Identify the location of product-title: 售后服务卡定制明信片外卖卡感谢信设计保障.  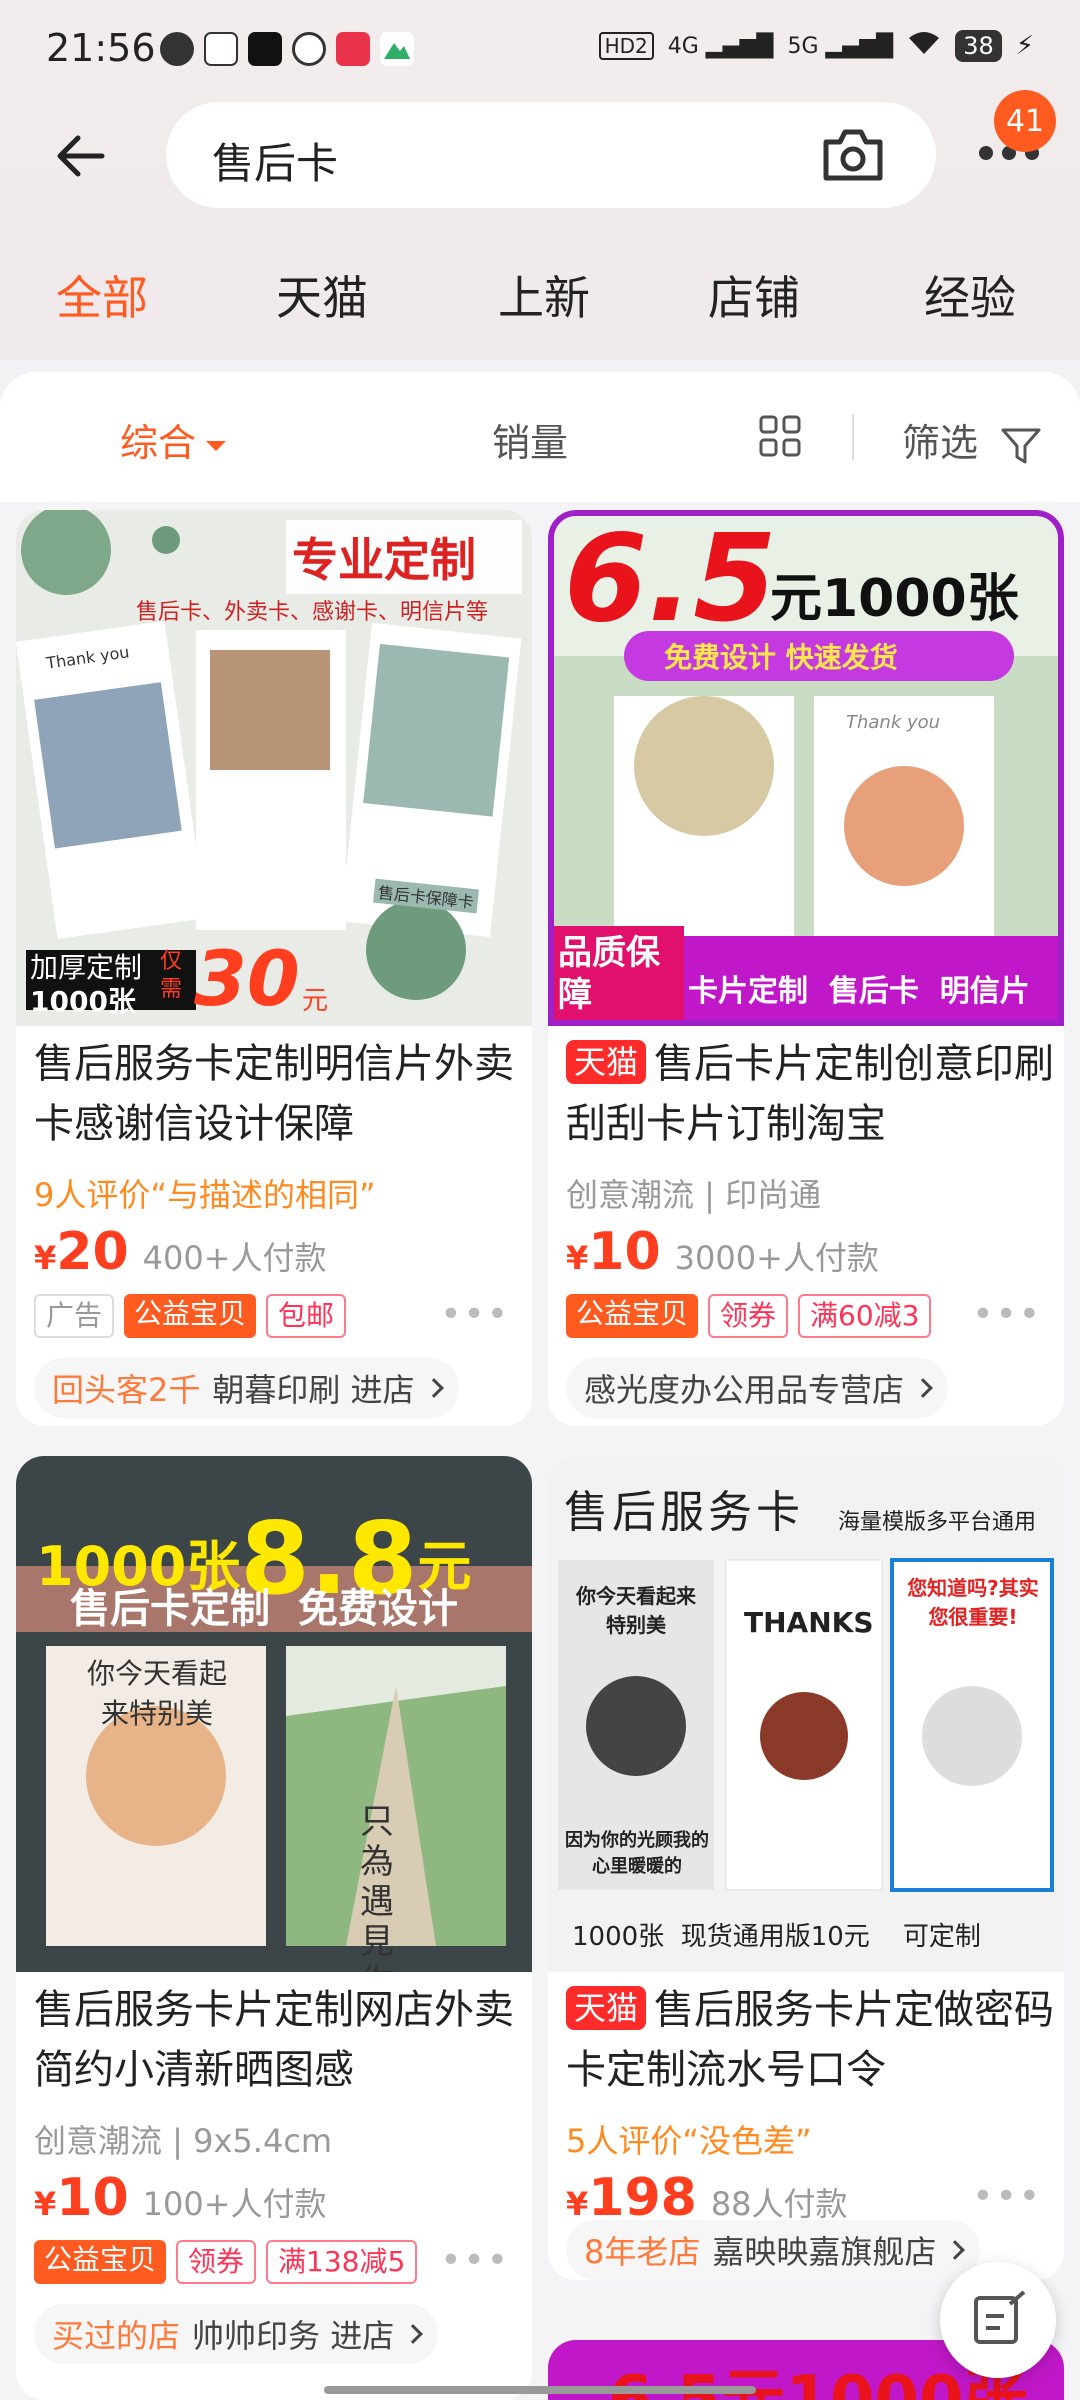
(279, 1094).